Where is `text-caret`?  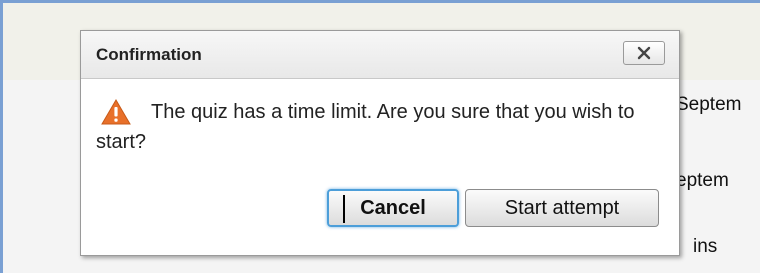 text-caret is located at coordinates (344, 209).